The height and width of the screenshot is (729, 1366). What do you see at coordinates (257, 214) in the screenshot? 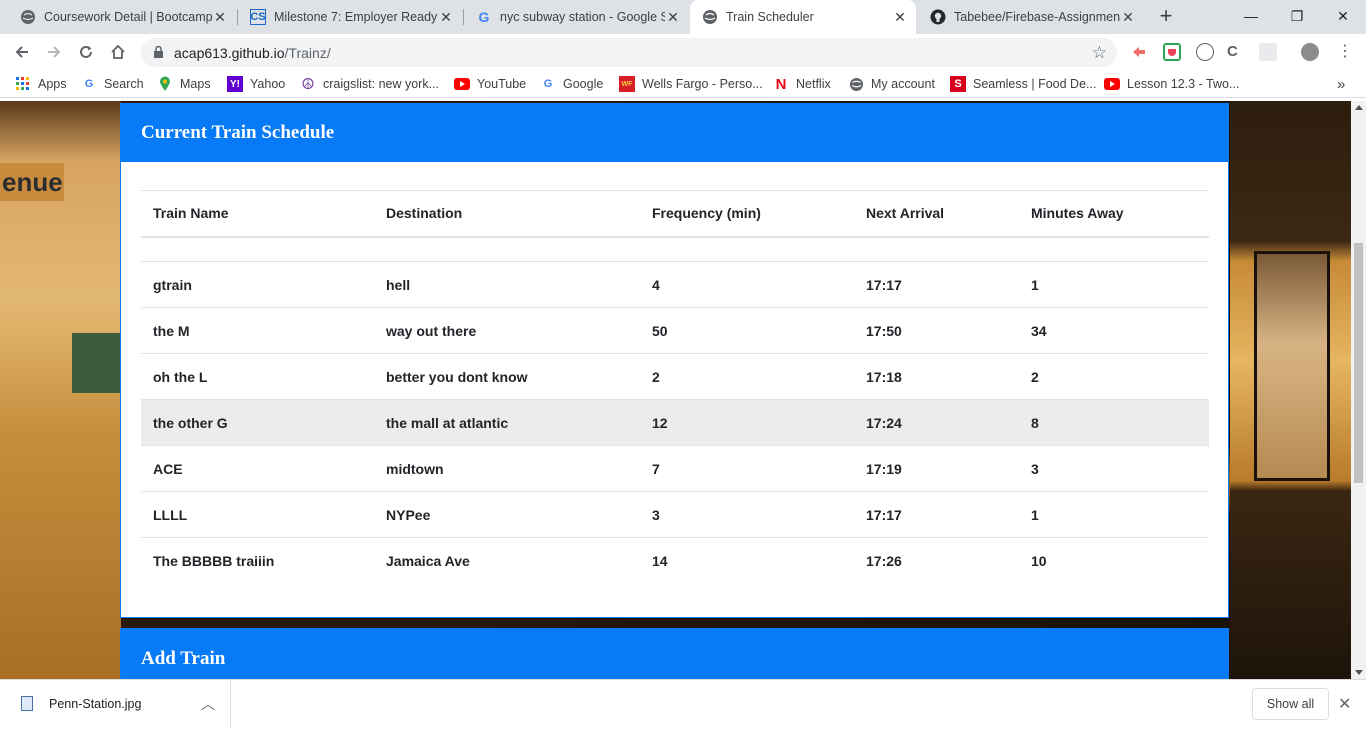
I see `column-header: Train Name` at bounding box center [257, 214].